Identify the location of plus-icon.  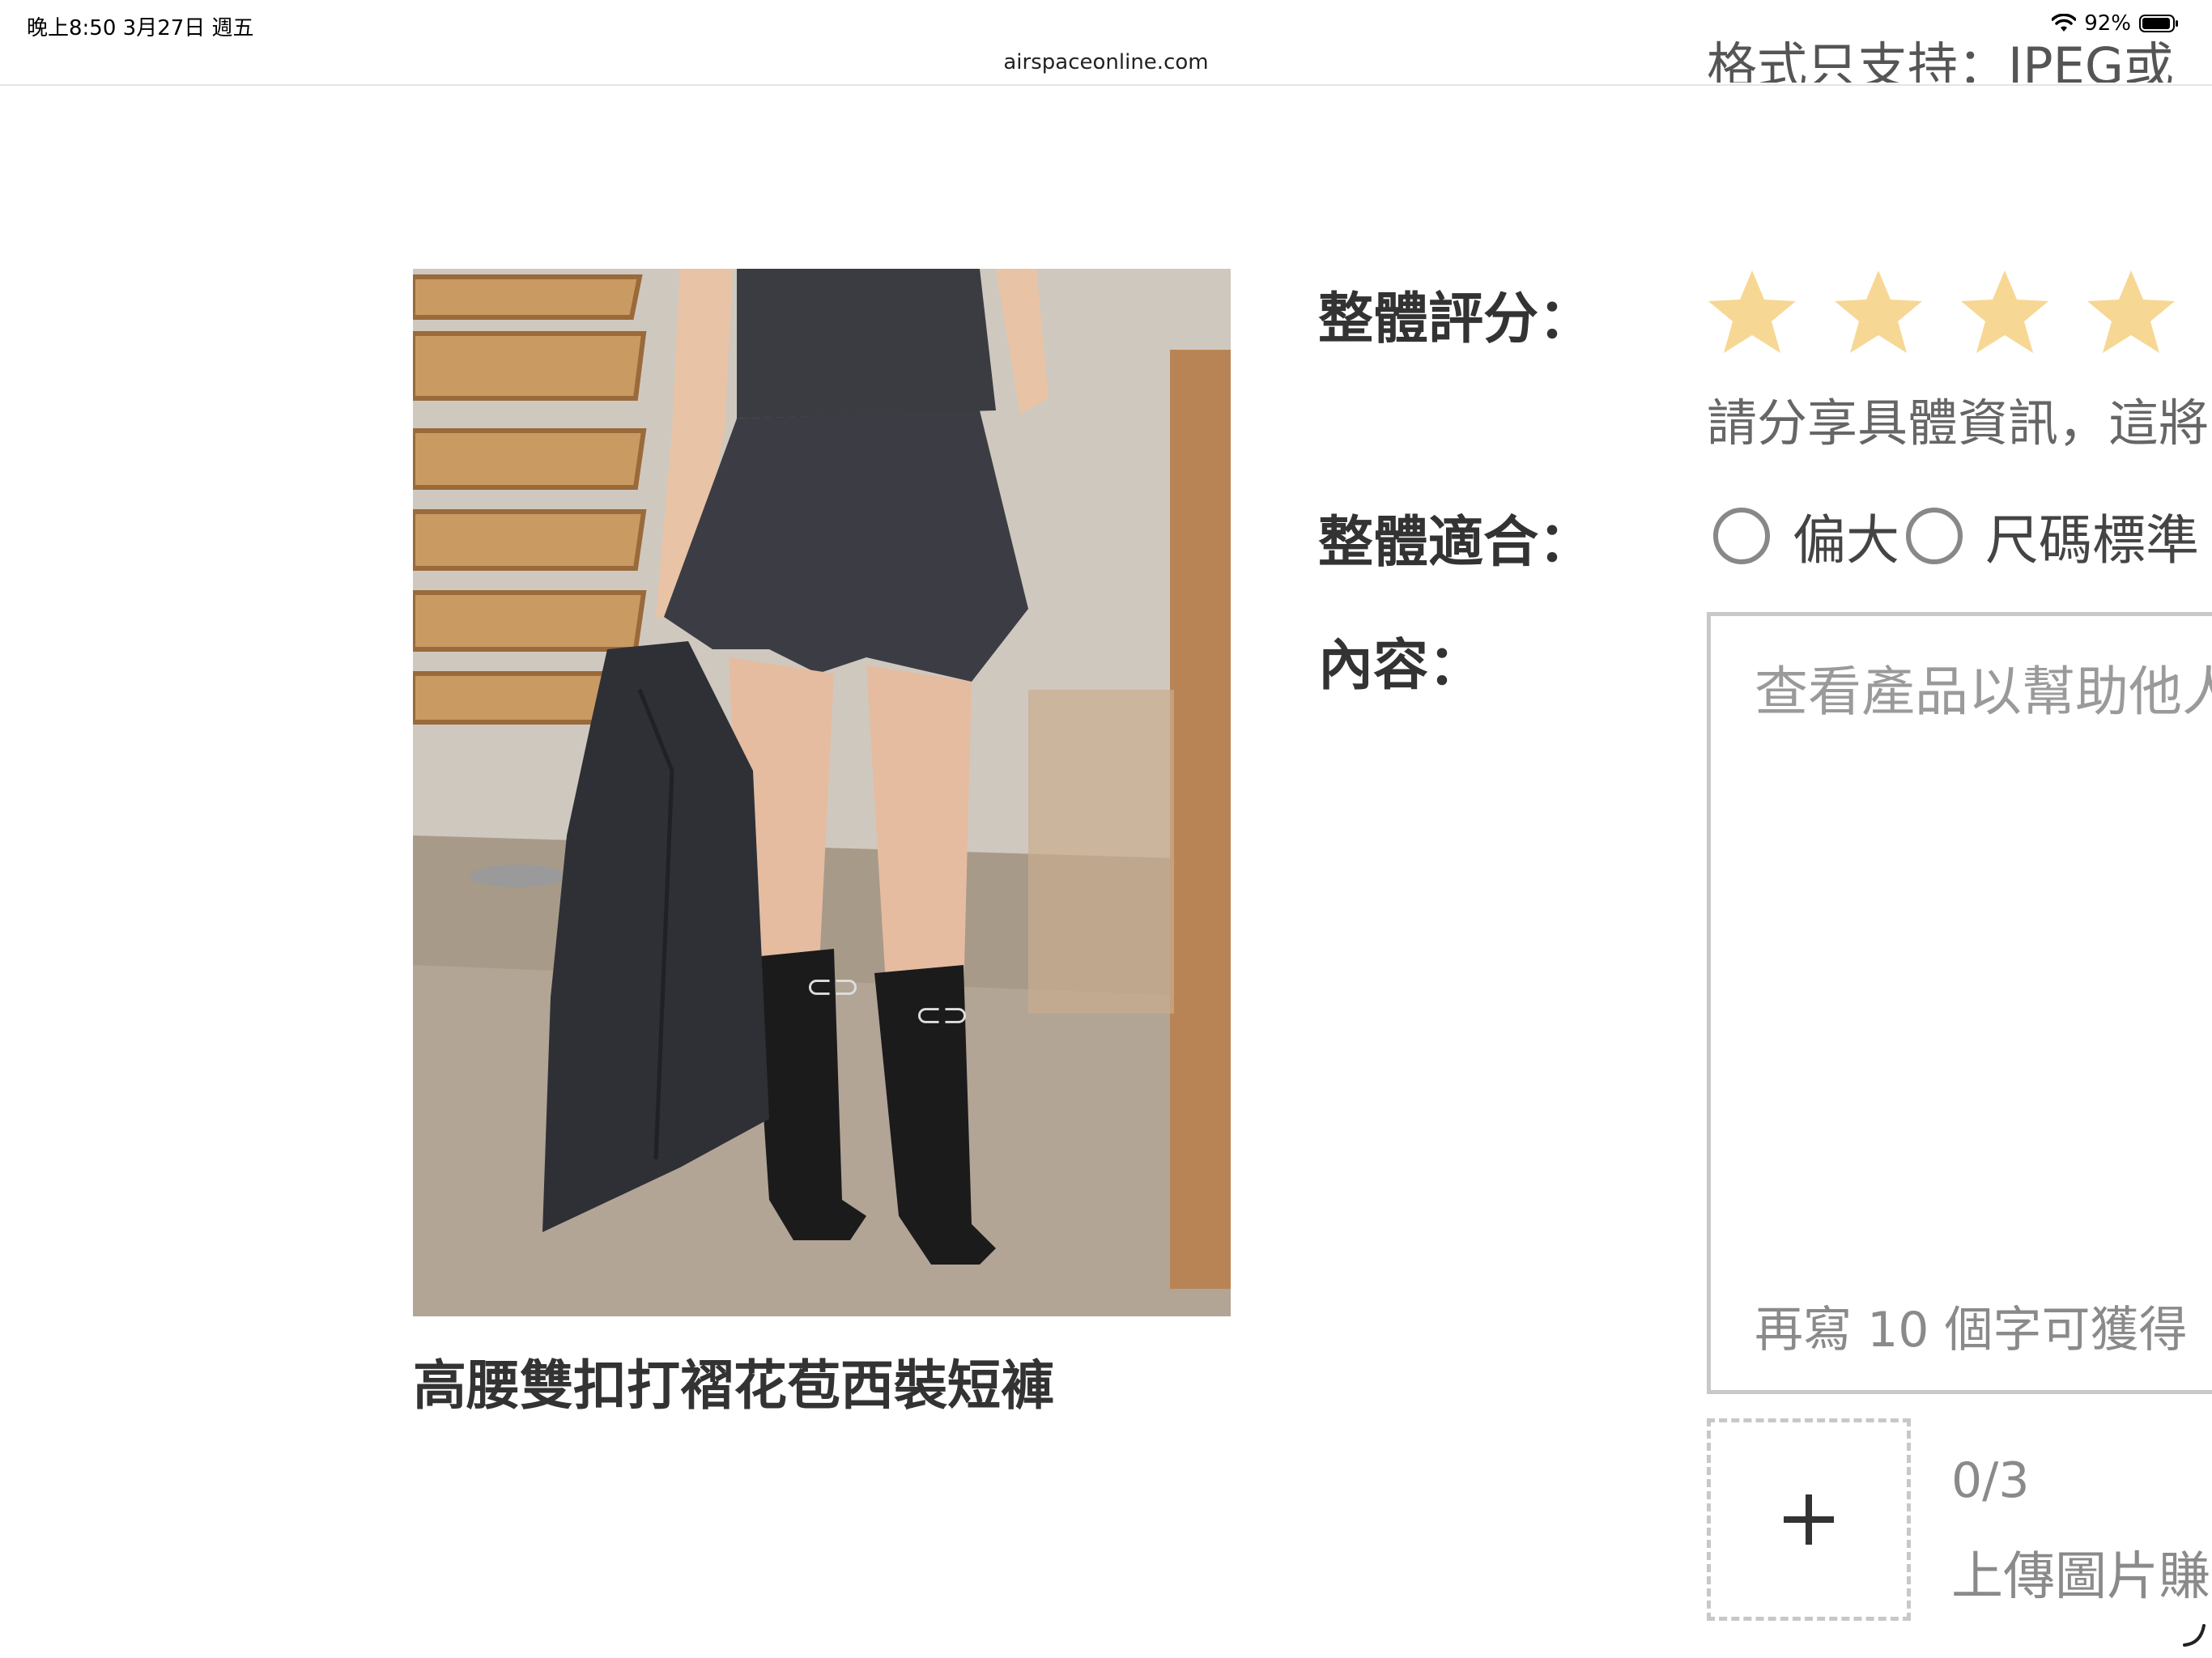
(1809, 1519).